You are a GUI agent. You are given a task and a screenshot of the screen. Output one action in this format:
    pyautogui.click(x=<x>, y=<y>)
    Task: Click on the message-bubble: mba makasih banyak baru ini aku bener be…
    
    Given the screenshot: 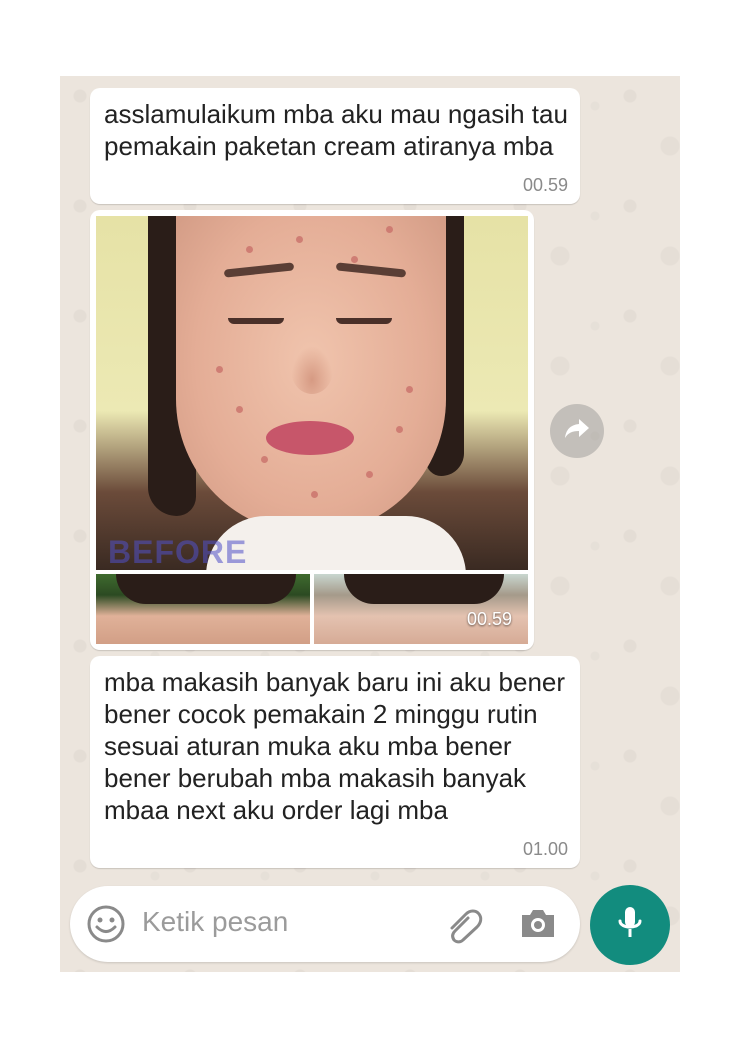 What is the action you would take?
    pyautogui.click(x=335, y=762)
    